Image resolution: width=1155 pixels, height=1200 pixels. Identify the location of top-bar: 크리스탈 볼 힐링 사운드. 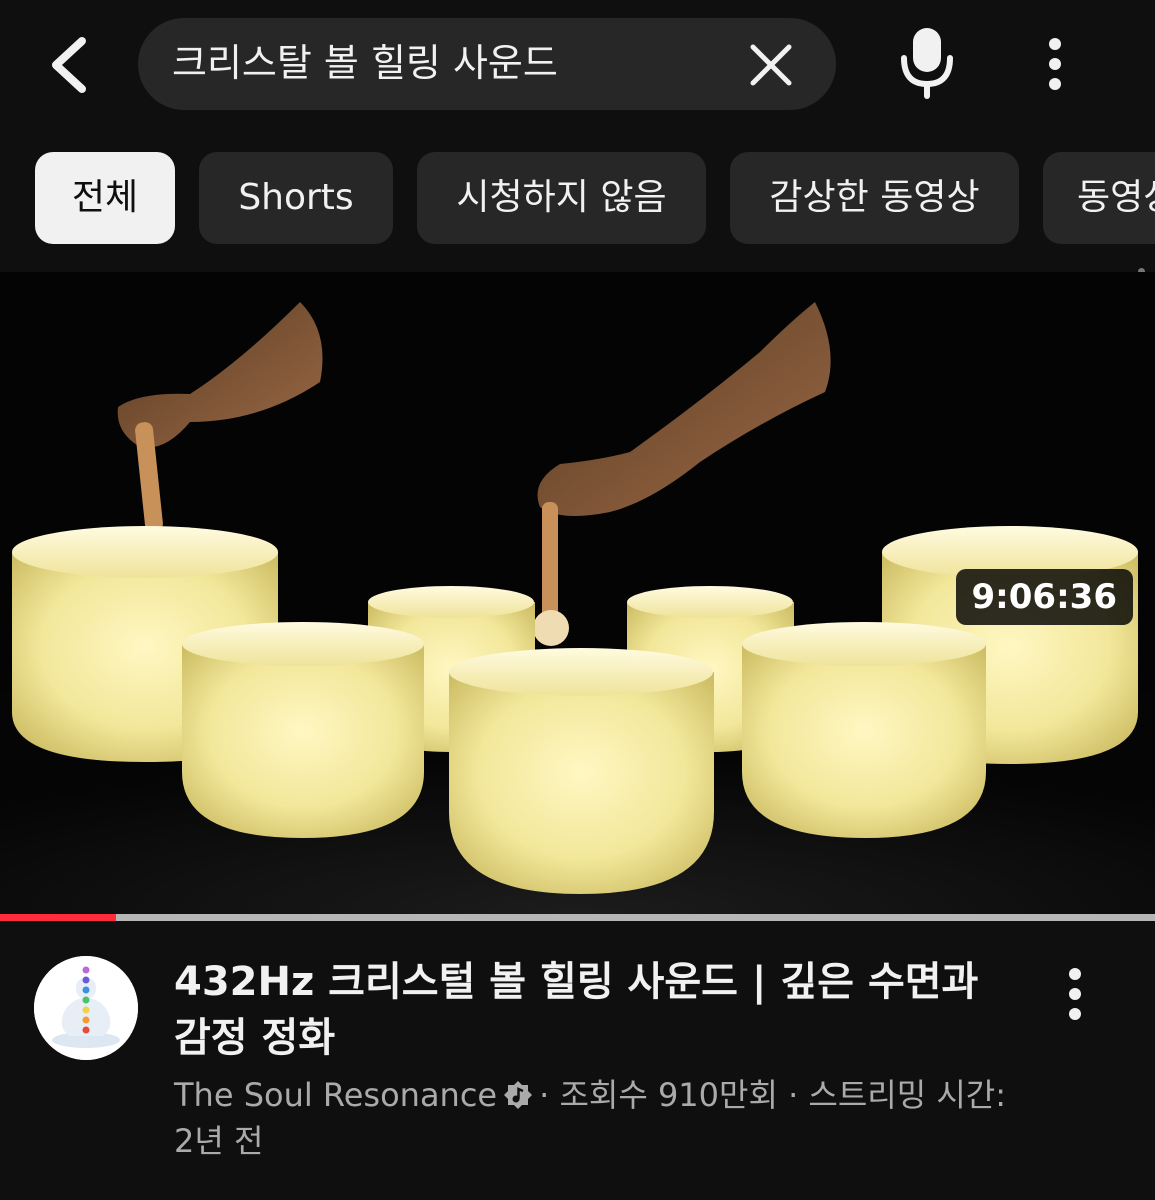
(577, 65).